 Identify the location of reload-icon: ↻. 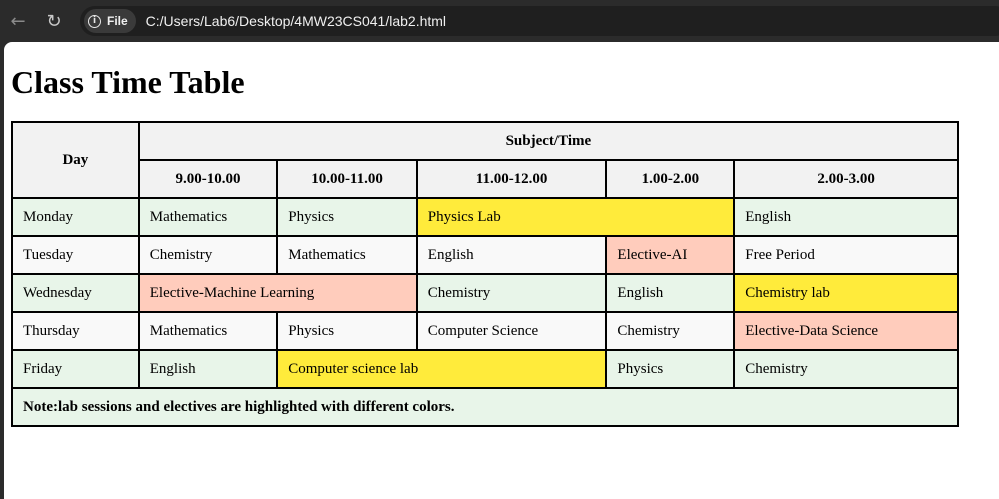
(54, 21).